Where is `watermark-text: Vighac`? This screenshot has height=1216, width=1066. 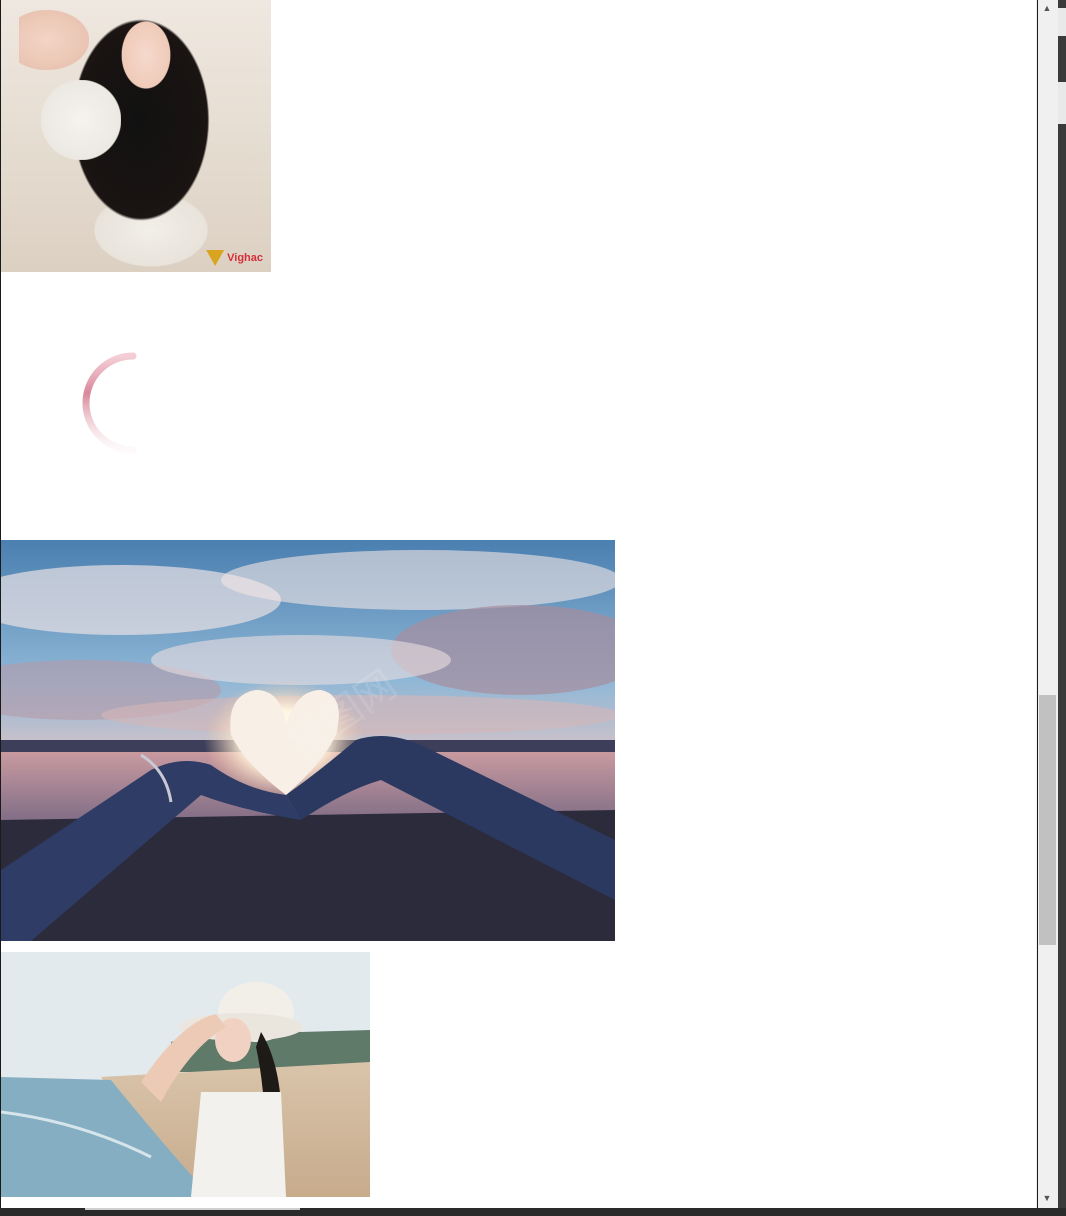
watermark-text: Vighac is located at coordinates (245, 258).